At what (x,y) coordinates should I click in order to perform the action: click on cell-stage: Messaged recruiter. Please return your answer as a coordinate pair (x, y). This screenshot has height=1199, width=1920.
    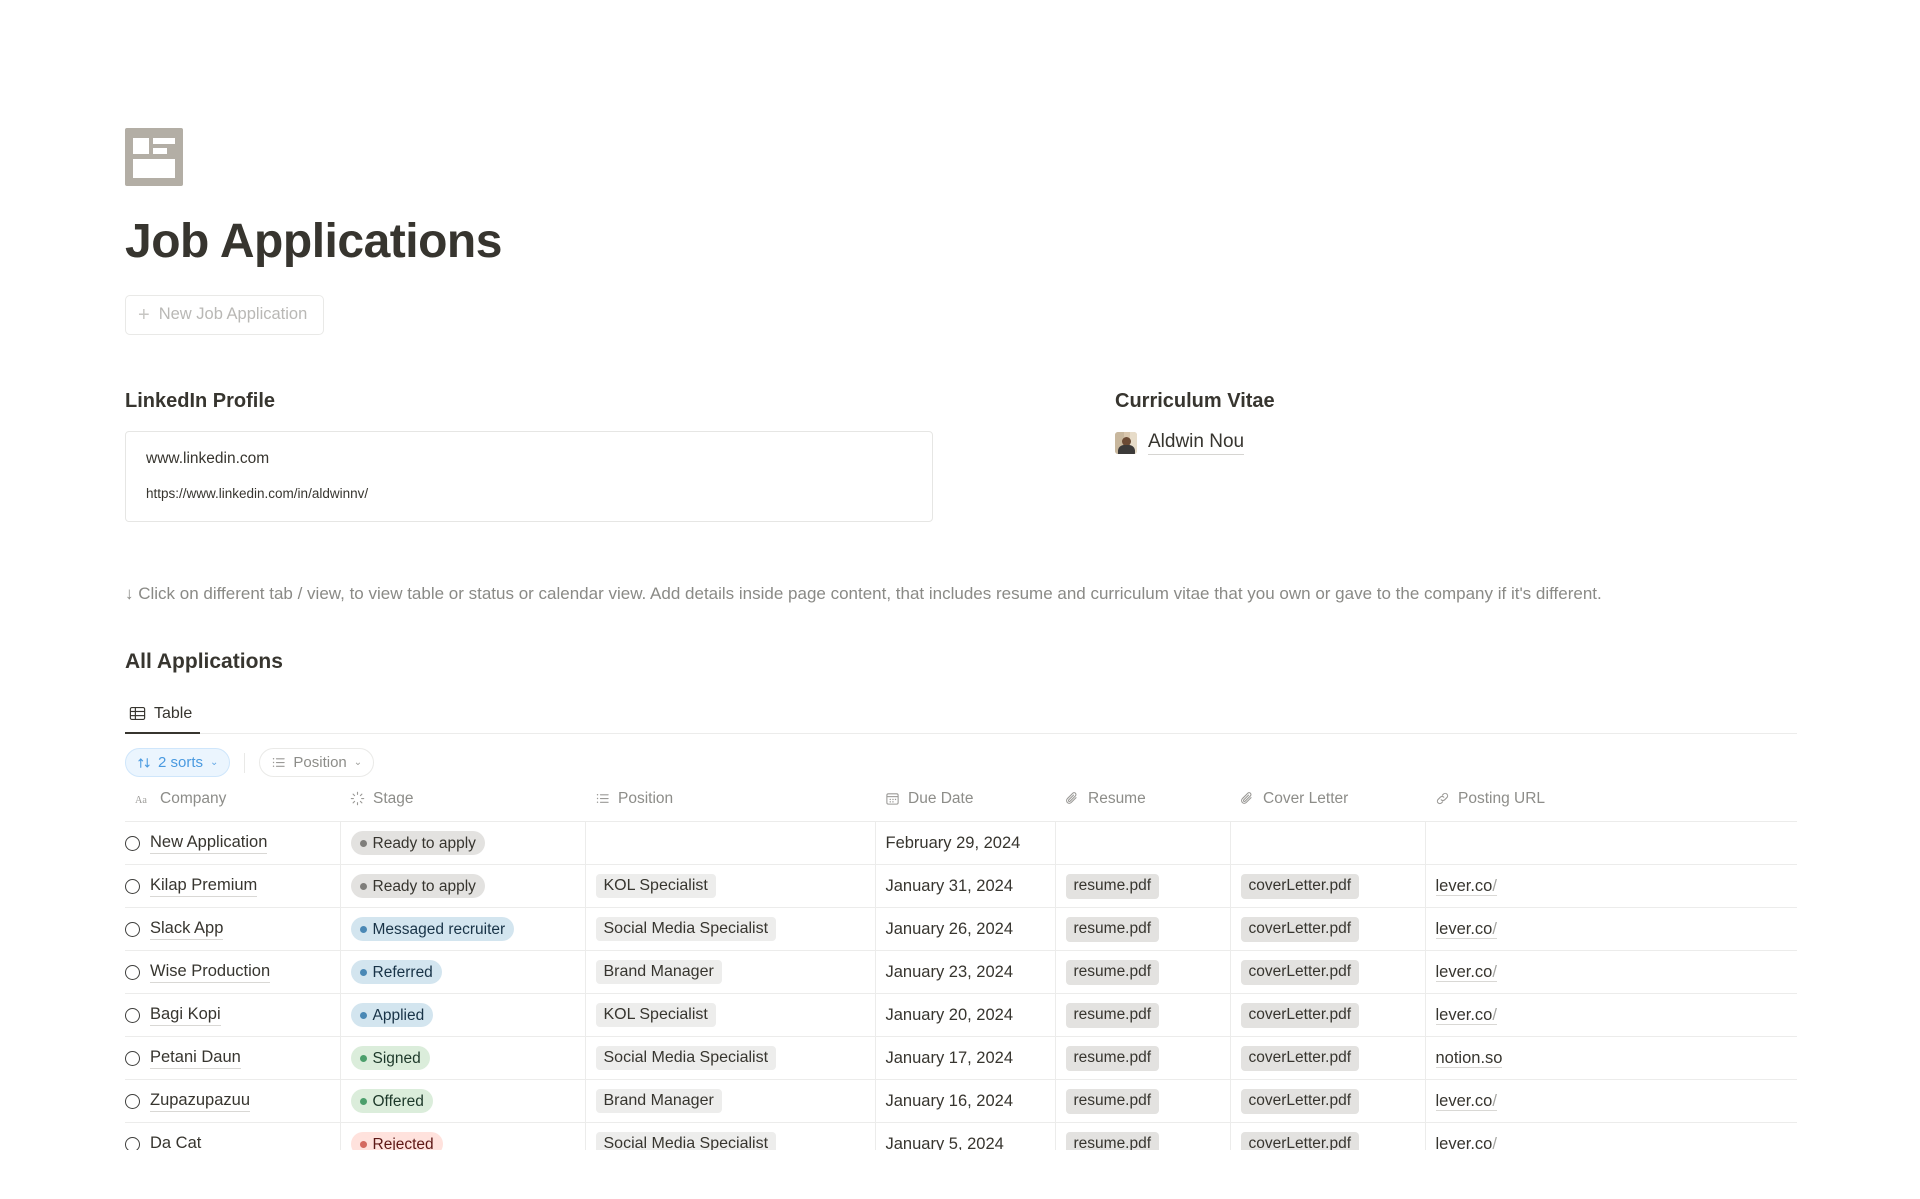
    Looking at the image, I should click on (463, 929).